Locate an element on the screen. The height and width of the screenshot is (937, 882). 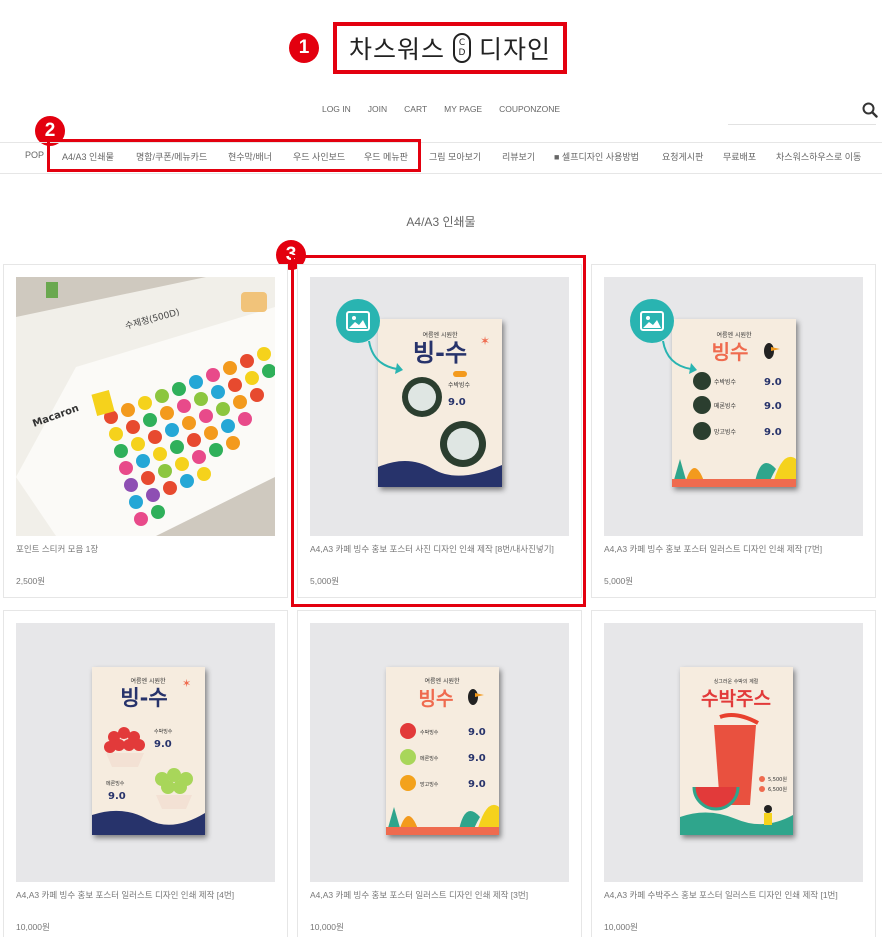
annotation-box-product is located at coordinates (438, 431).